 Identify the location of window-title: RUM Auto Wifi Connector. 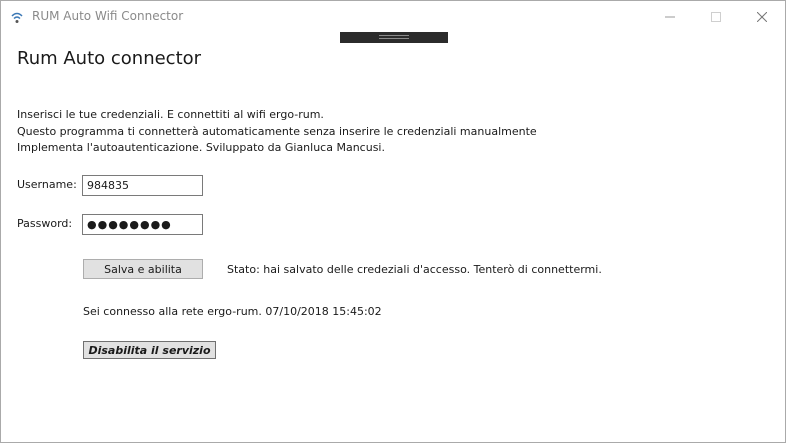
(108, 16).